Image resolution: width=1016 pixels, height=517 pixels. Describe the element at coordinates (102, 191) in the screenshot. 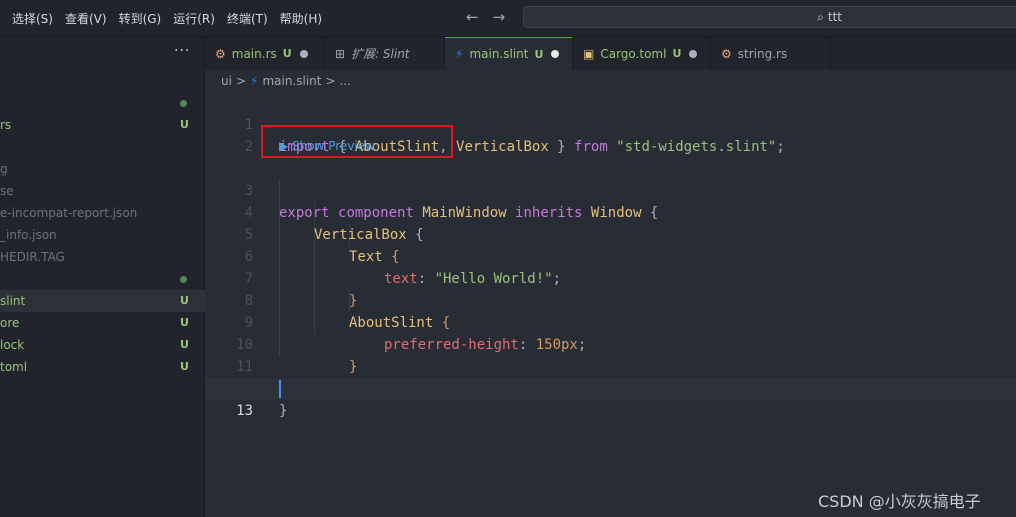

I see `tree-item: se` at that location.